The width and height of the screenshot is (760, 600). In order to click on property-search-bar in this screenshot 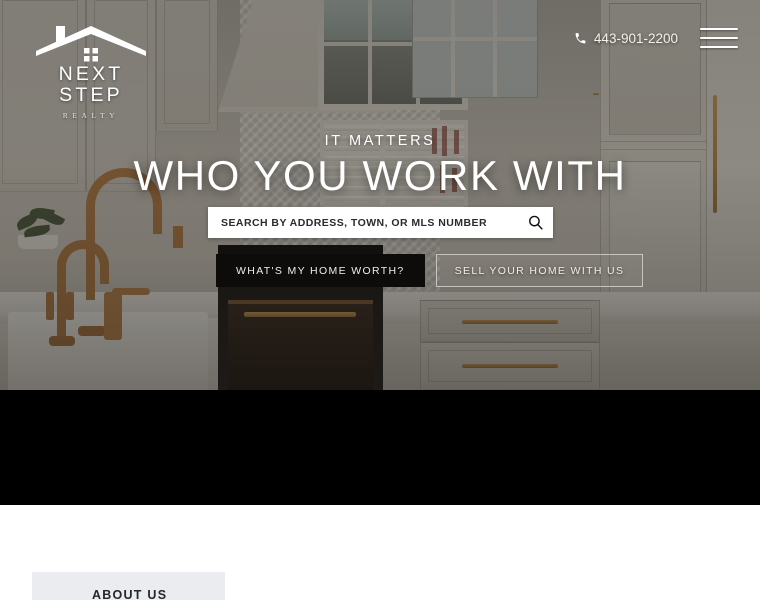, I will do `click(380, 222)`.